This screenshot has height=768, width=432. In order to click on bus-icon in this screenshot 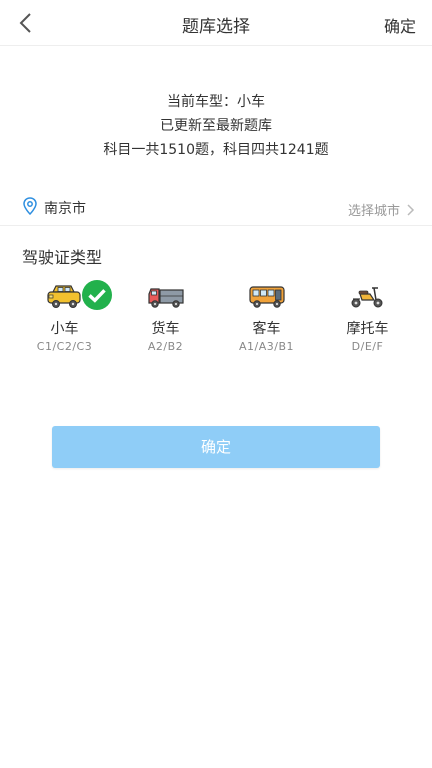, I will do `click(267, 297)`.